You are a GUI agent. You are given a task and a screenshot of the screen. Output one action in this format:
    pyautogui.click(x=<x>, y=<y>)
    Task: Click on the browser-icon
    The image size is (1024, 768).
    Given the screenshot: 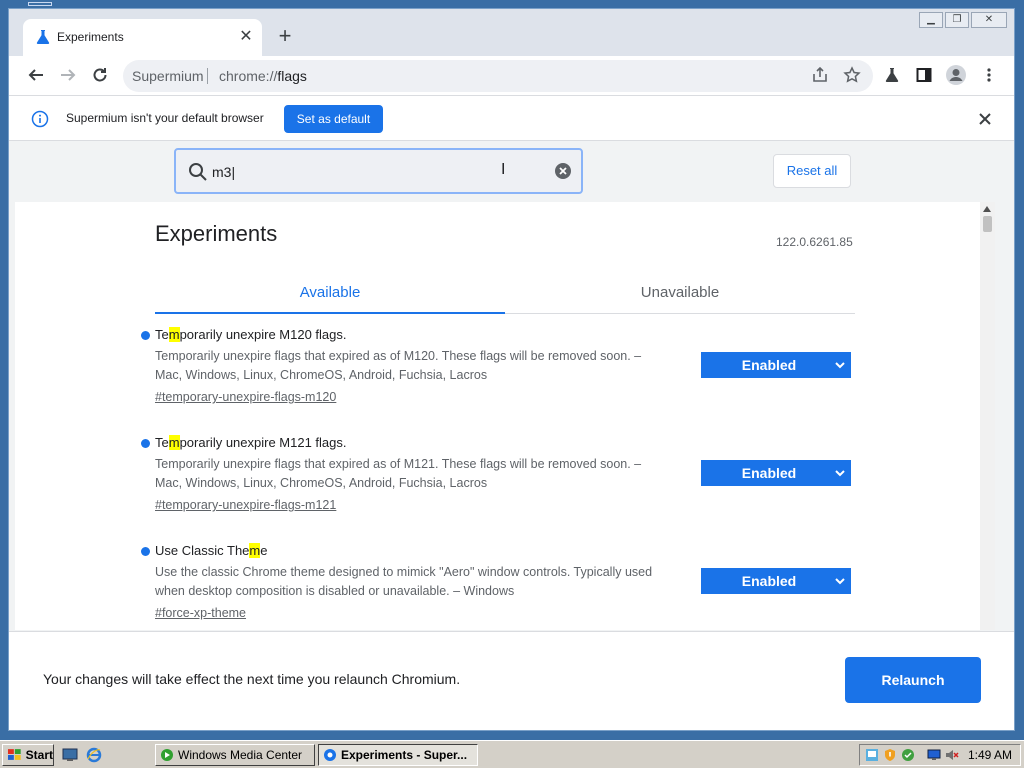 What is the action you would take?
    pyautogui.click(x=330, y=755)
    